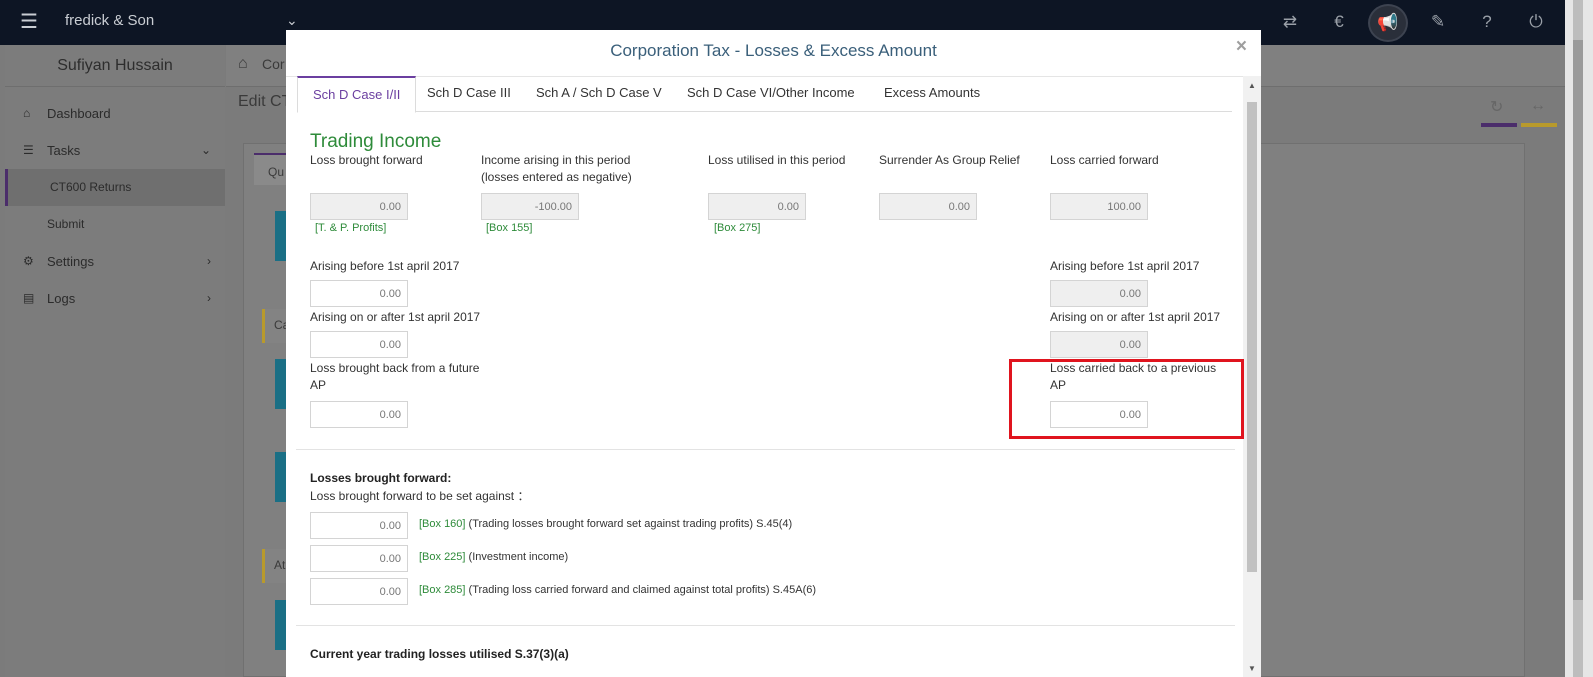 This screenshot has height=677, width=1593. What do you see at coordinates (1438, 22) in the screenshot?
I see `tag-icon: ✎` at bounding box center [1438, 22].